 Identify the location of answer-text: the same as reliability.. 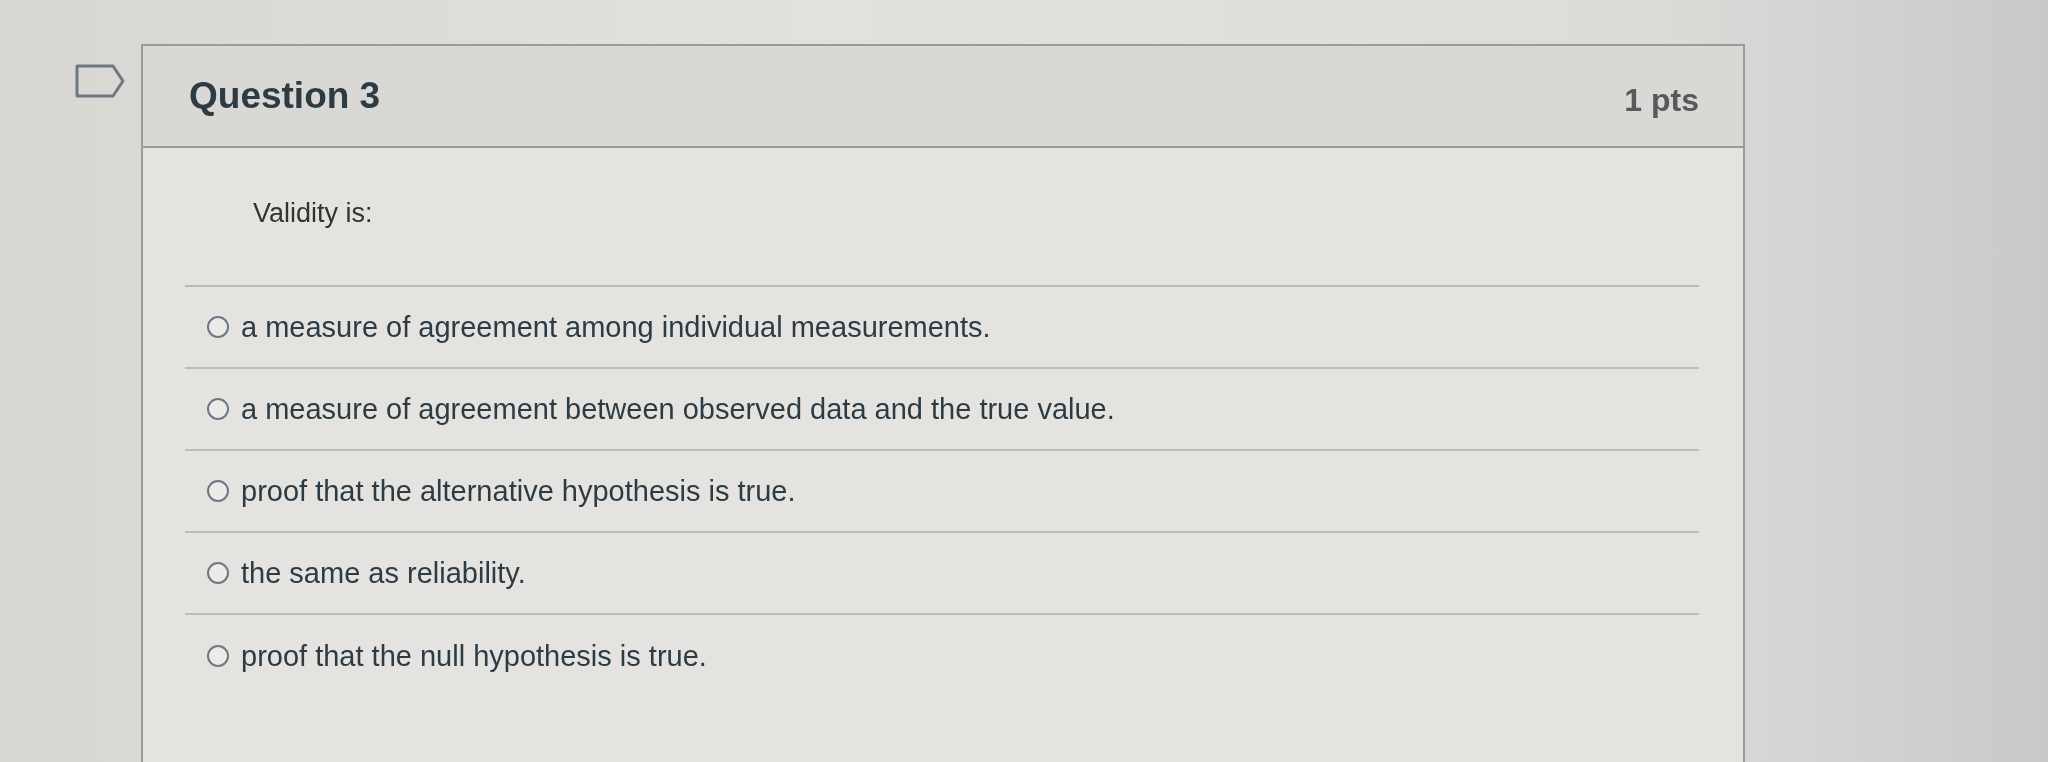
(383, 573).